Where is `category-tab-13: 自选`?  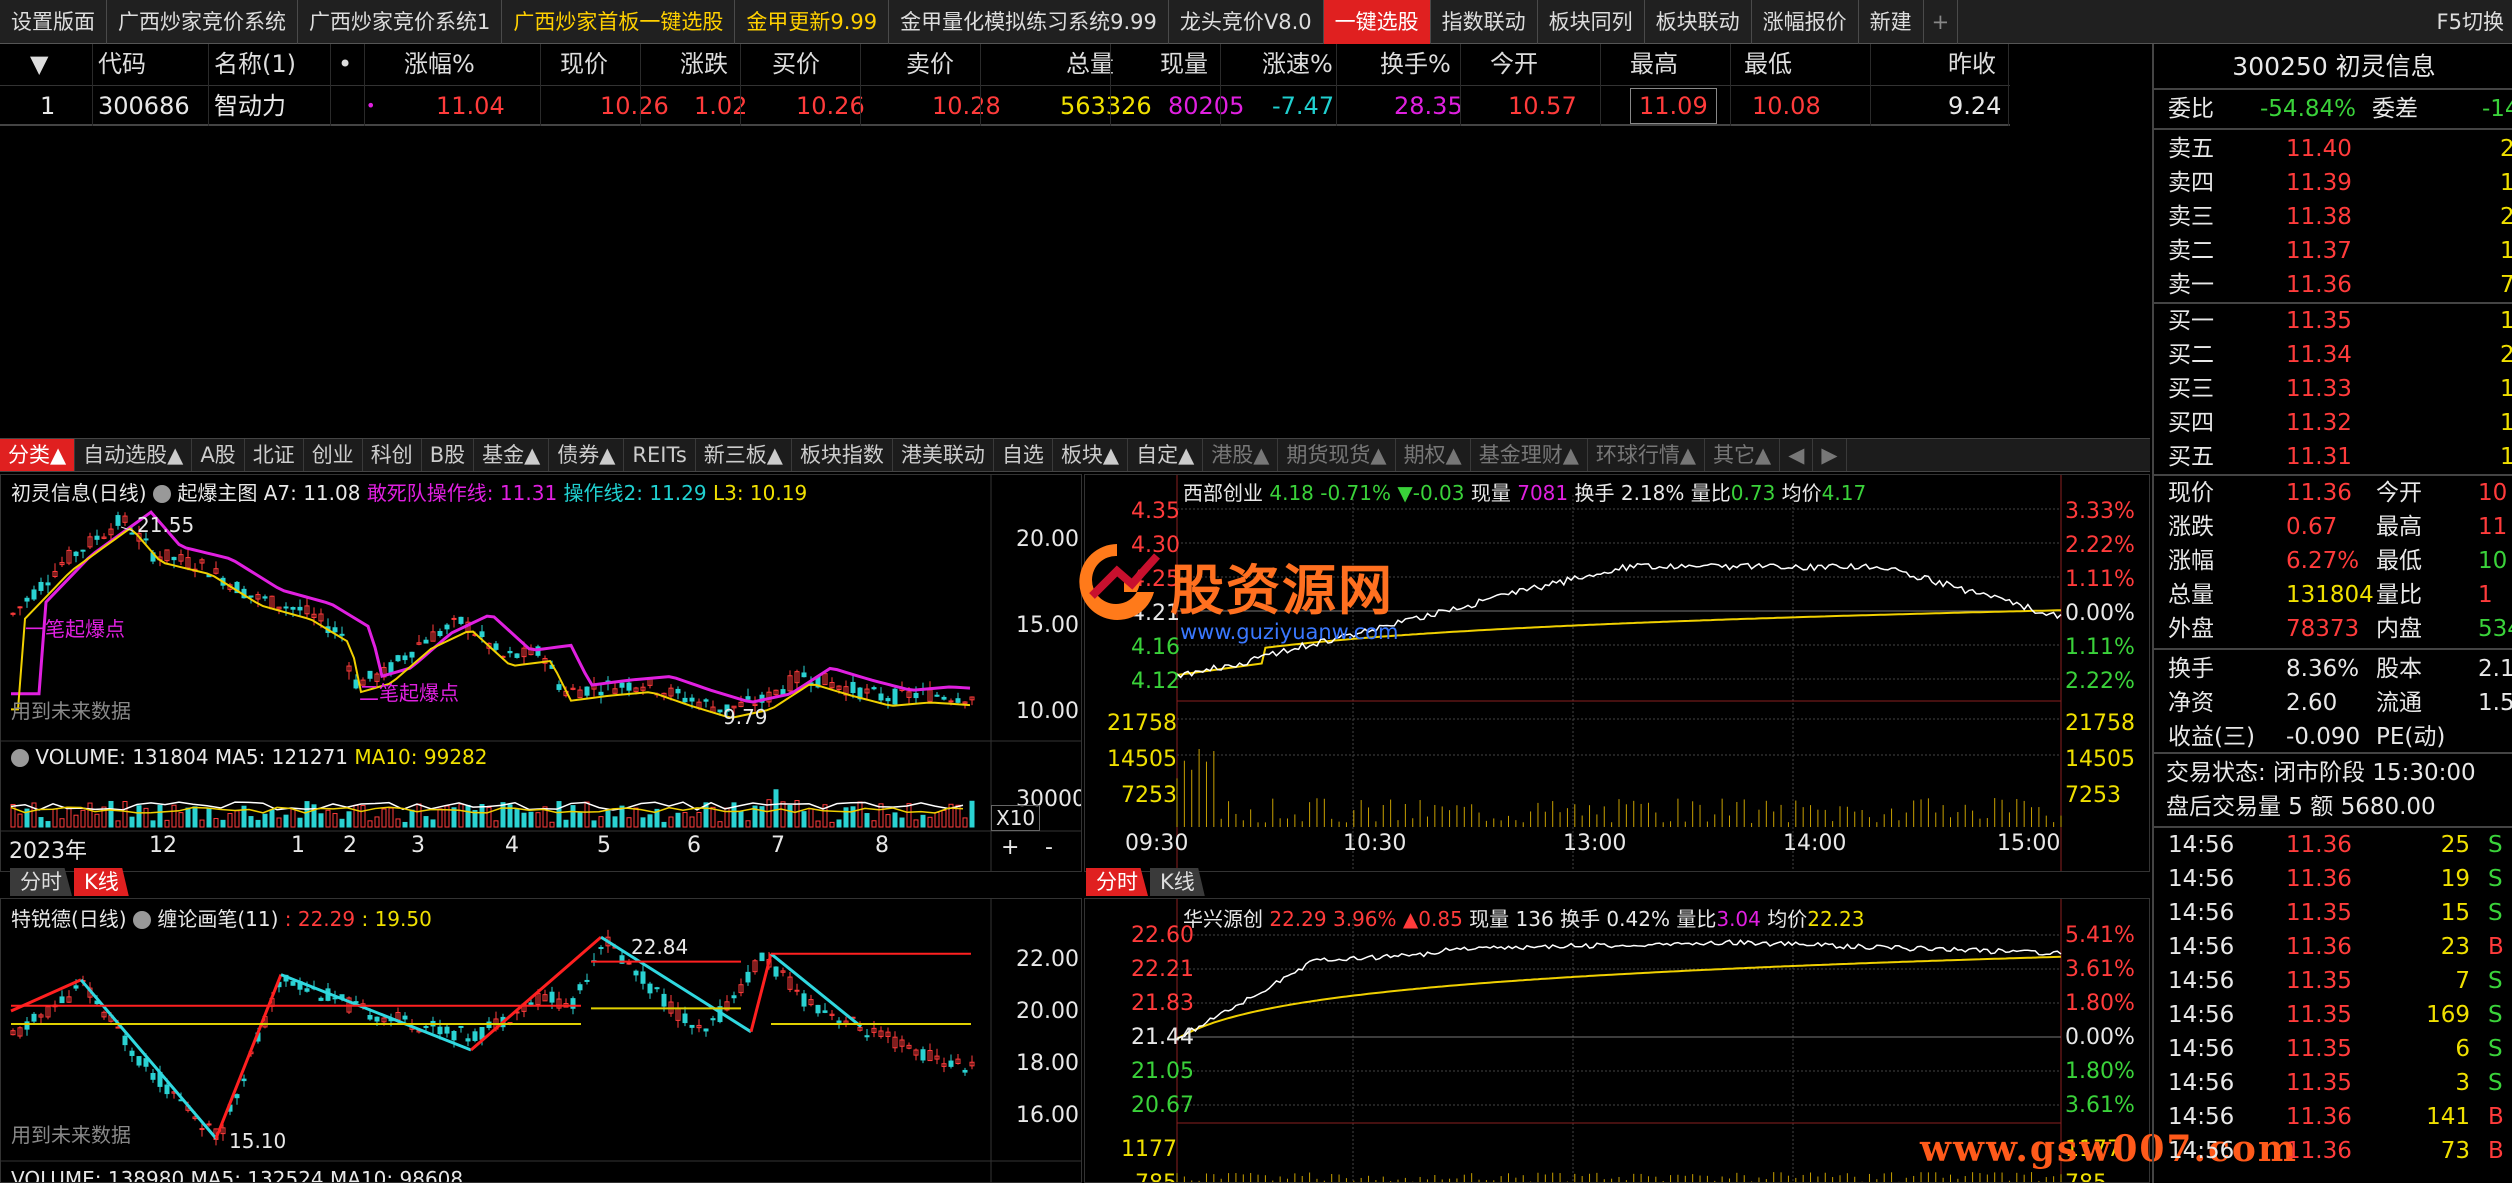
category-tab-13: 自选 is located at coordinates (1023, 455).